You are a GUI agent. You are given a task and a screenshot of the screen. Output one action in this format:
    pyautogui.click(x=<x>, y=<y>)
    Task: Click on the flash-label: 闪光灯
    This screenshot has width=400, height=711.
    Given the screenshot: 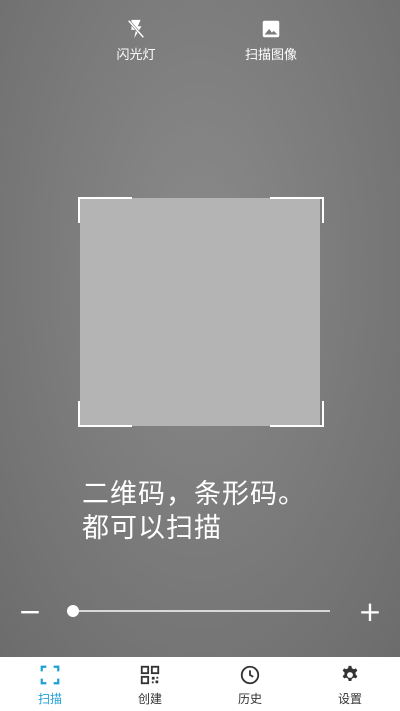 What is the action you would take?
    pyautogui.click(x=136, y=55)
    